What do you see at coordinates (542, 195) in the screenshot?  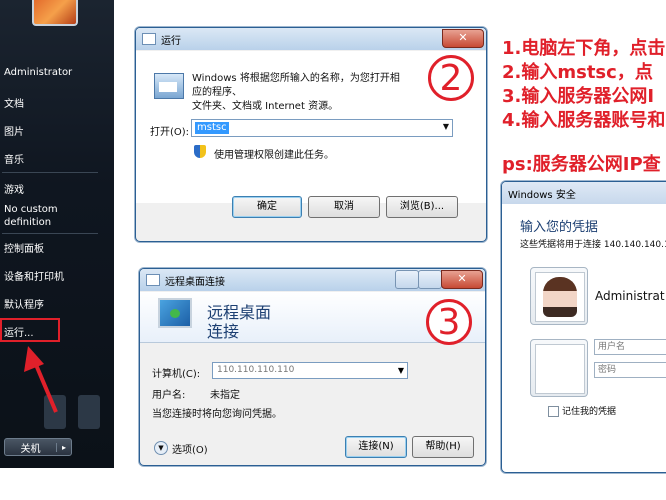 I see `security-title: Windows 安全` at bounding box center [542, 195].